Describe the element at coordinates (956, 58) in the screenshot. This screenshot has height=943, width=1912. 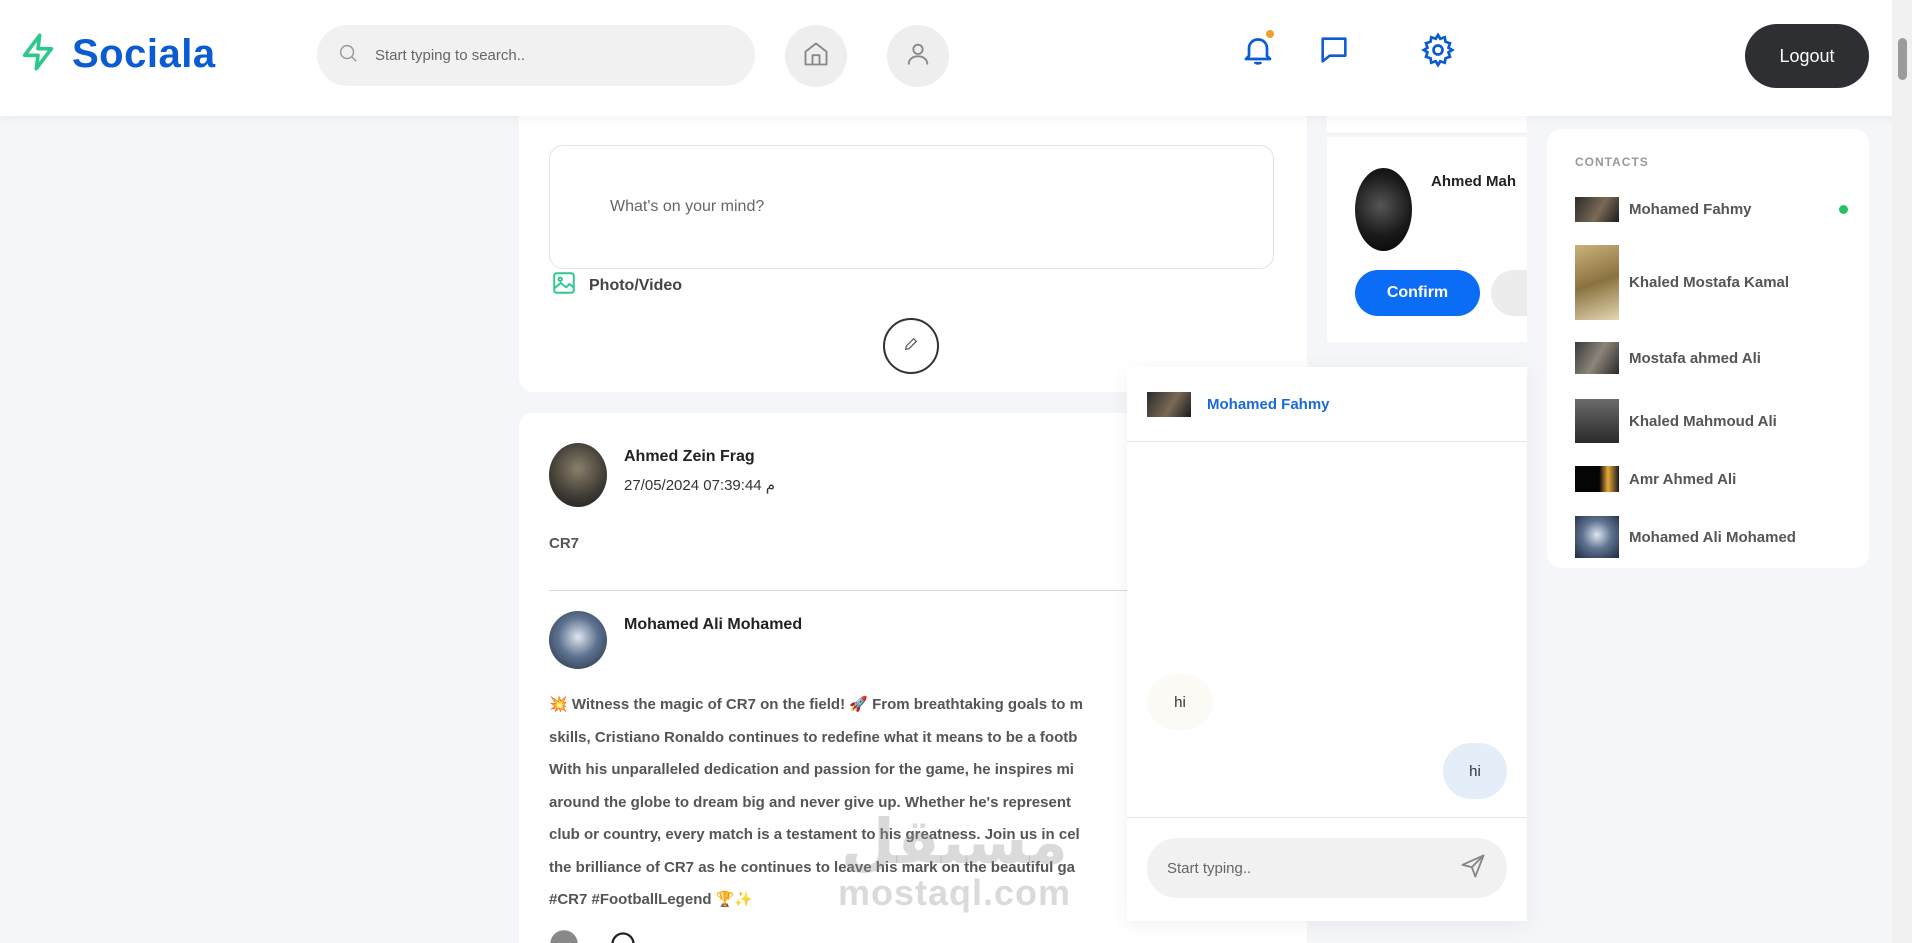
I see `top-header: Sociala Logout` at that location.